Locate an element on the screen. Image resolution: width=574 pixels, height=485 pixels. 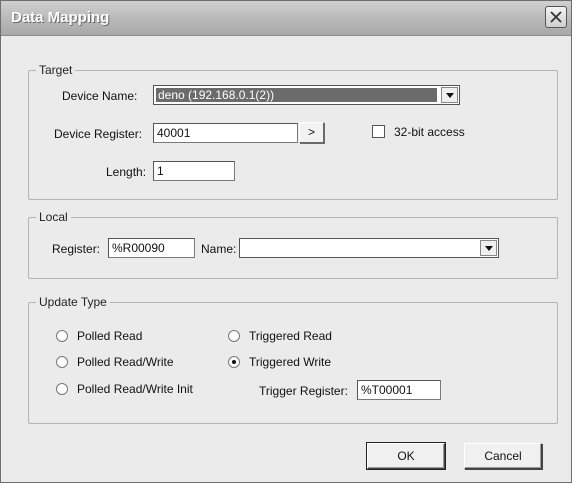
local-name-select is located at coordinates (369, 248).